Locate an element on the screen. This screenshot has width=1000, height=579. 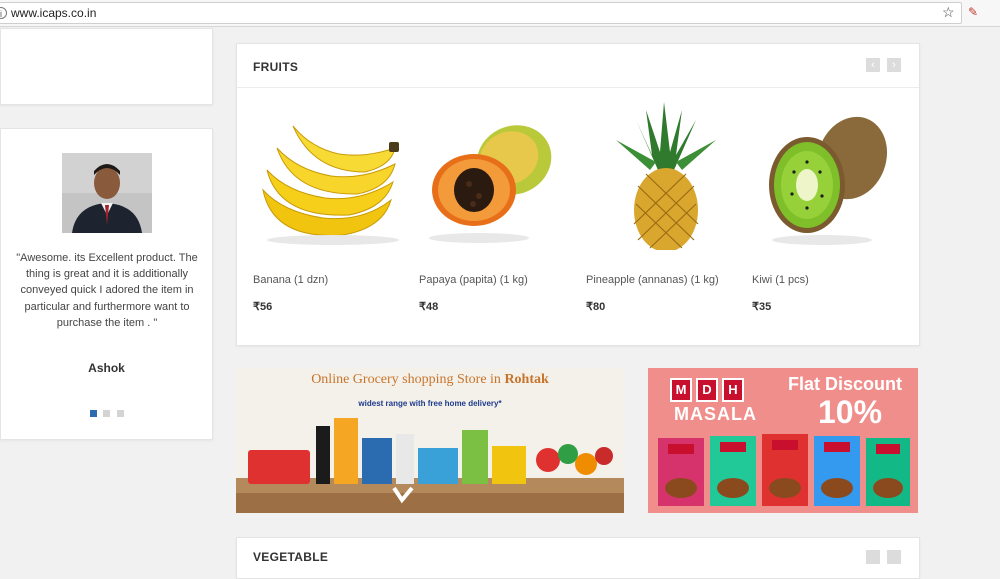
extension-icon: ✎ is located at coordinates (973, 12).